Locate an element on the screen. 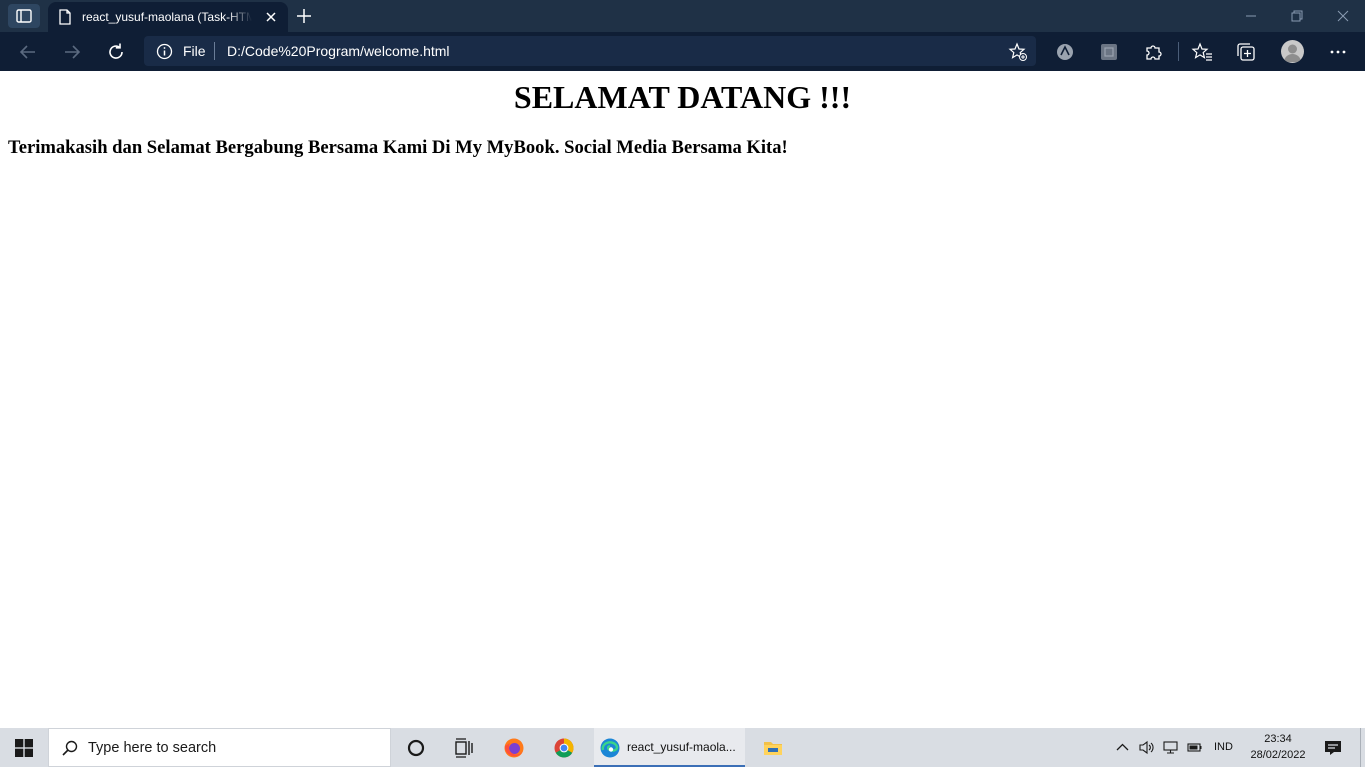 This screenshot has height=767, width=1365. add-favorite-icon is located at coordinates (1018, 52).